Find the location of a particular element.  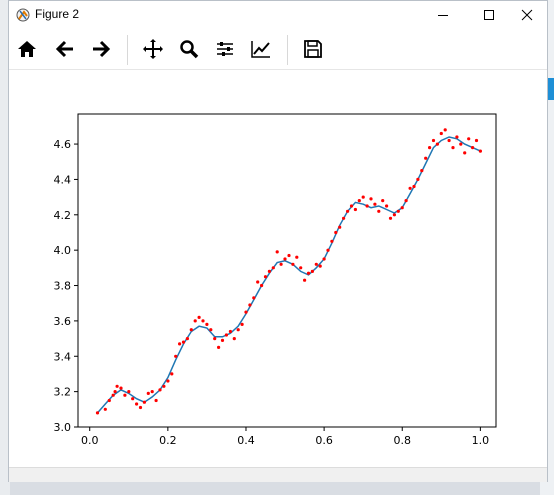

zoom-icon is located at coordinates (189, 49).